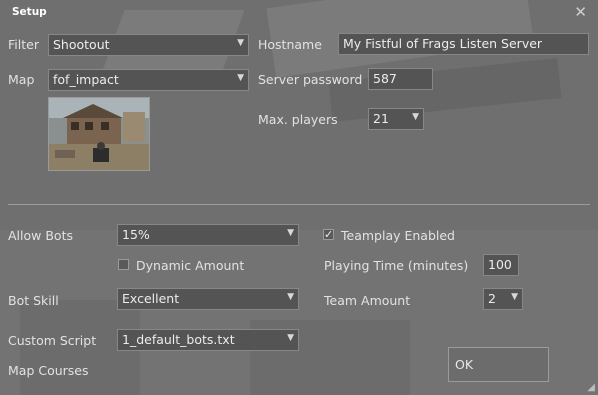  I want to click on team-amount-dropdown: 2 ▼, so click(503, 299).